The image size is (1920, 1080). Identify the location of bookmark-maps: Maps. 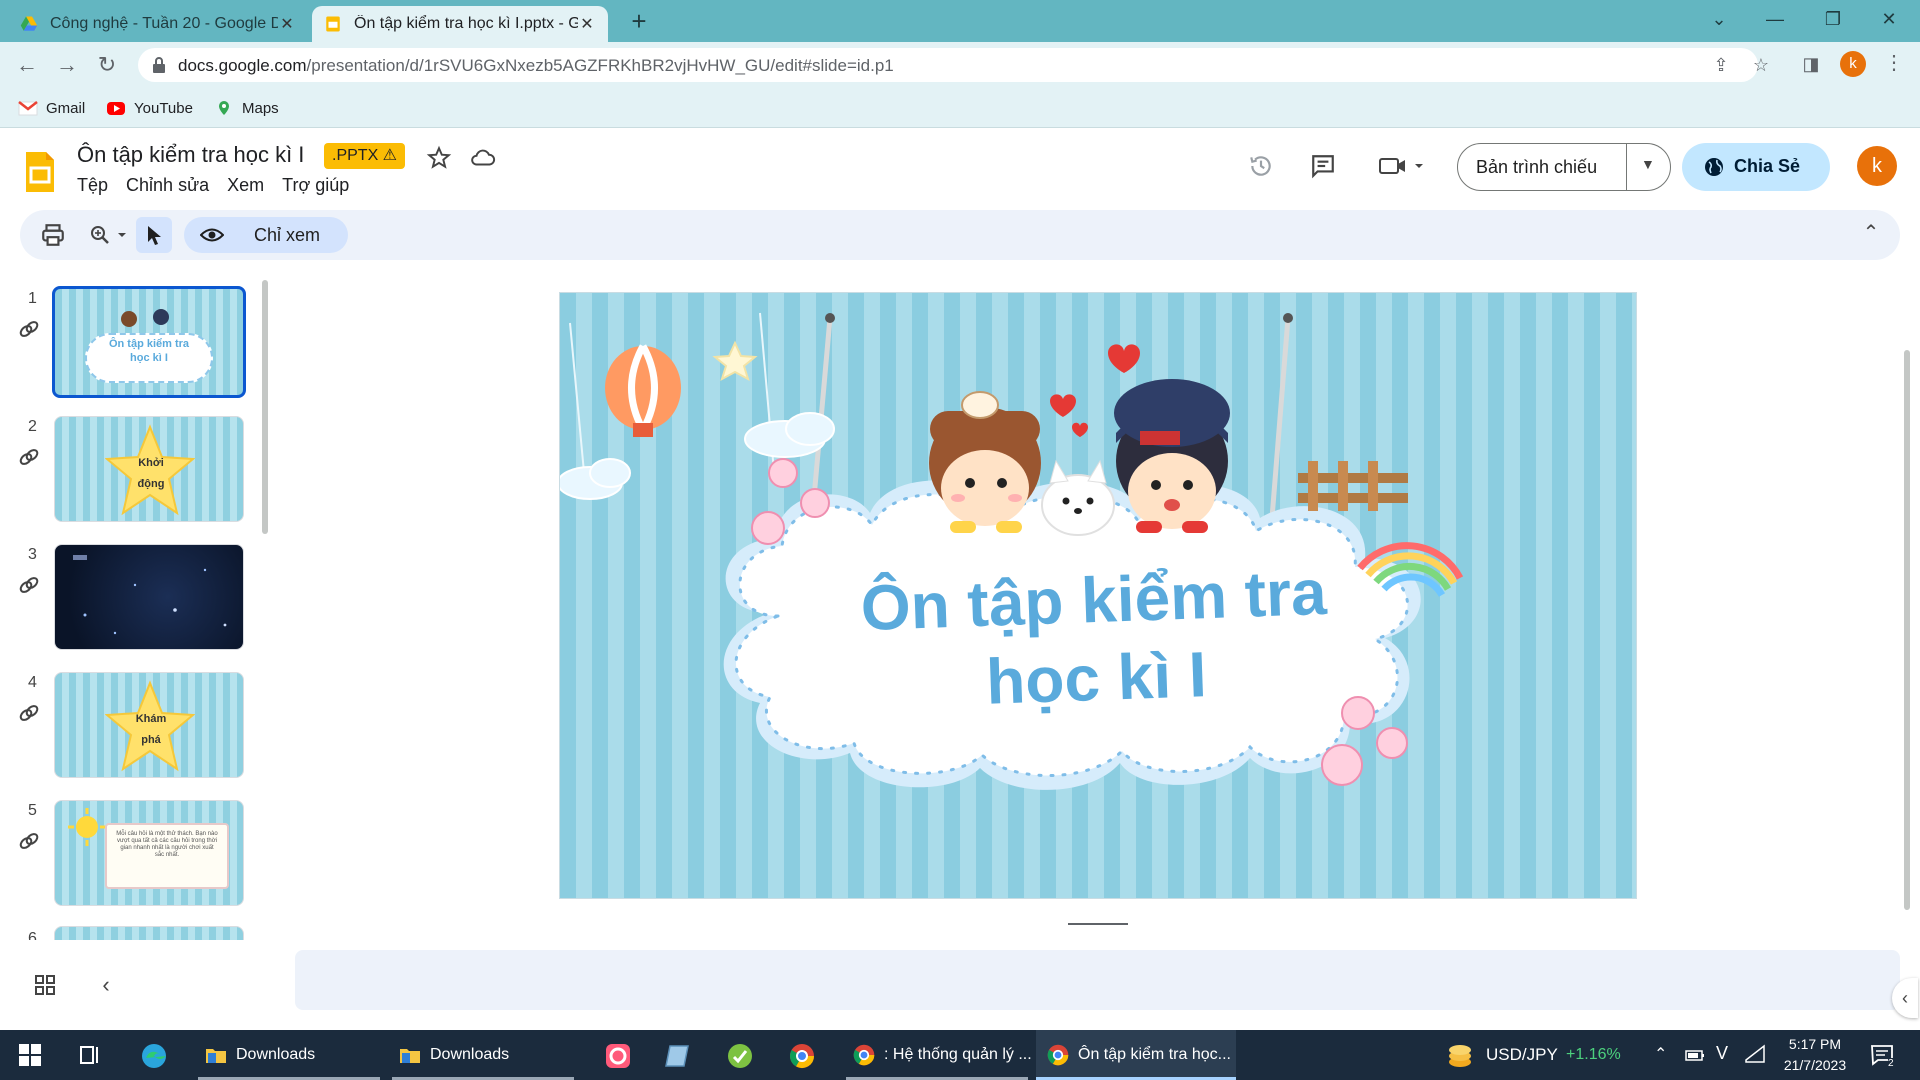
(246, 108).